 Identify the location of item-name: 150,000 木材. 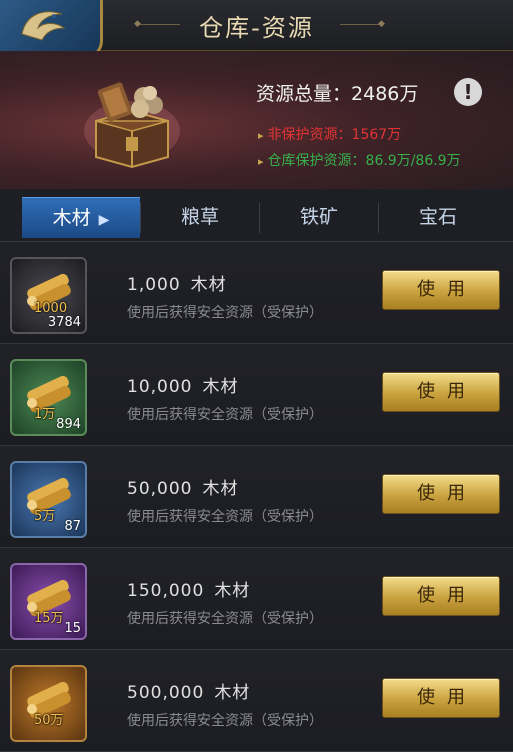
(188, 588).